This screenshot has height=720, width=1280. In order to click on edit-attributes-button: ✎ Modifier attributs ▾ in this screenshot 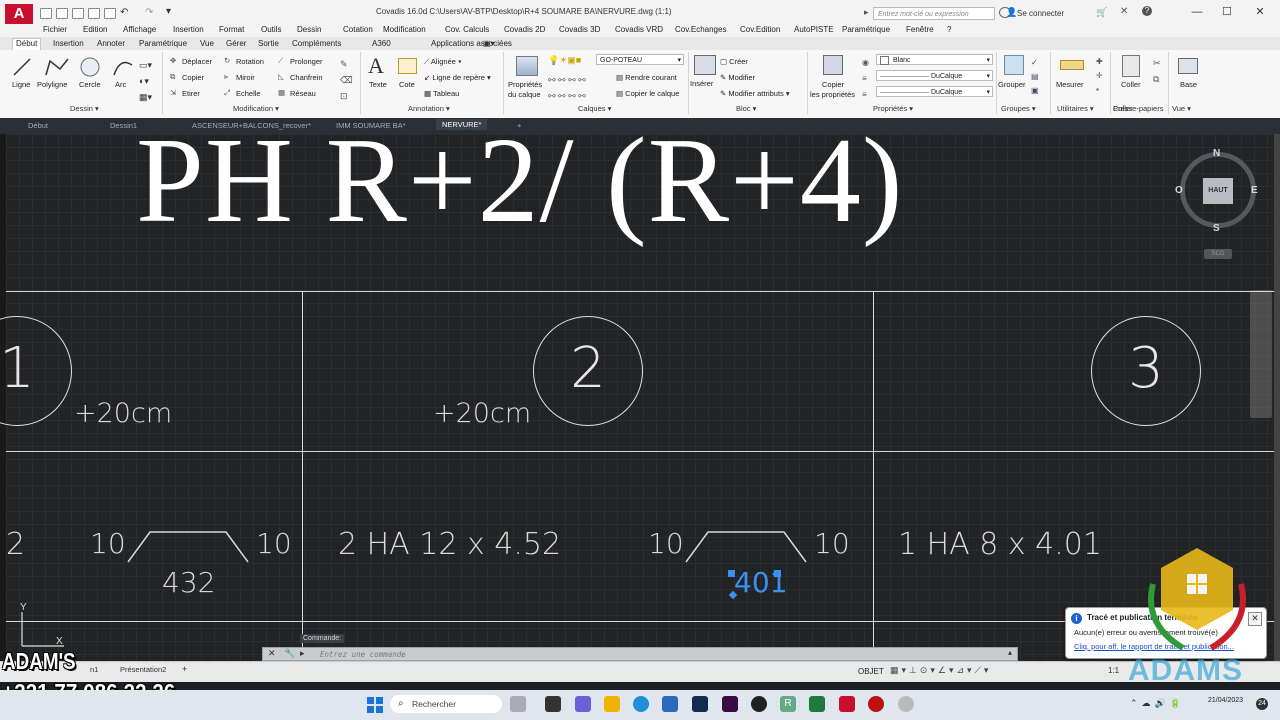, I will do `click(755, 93)`.